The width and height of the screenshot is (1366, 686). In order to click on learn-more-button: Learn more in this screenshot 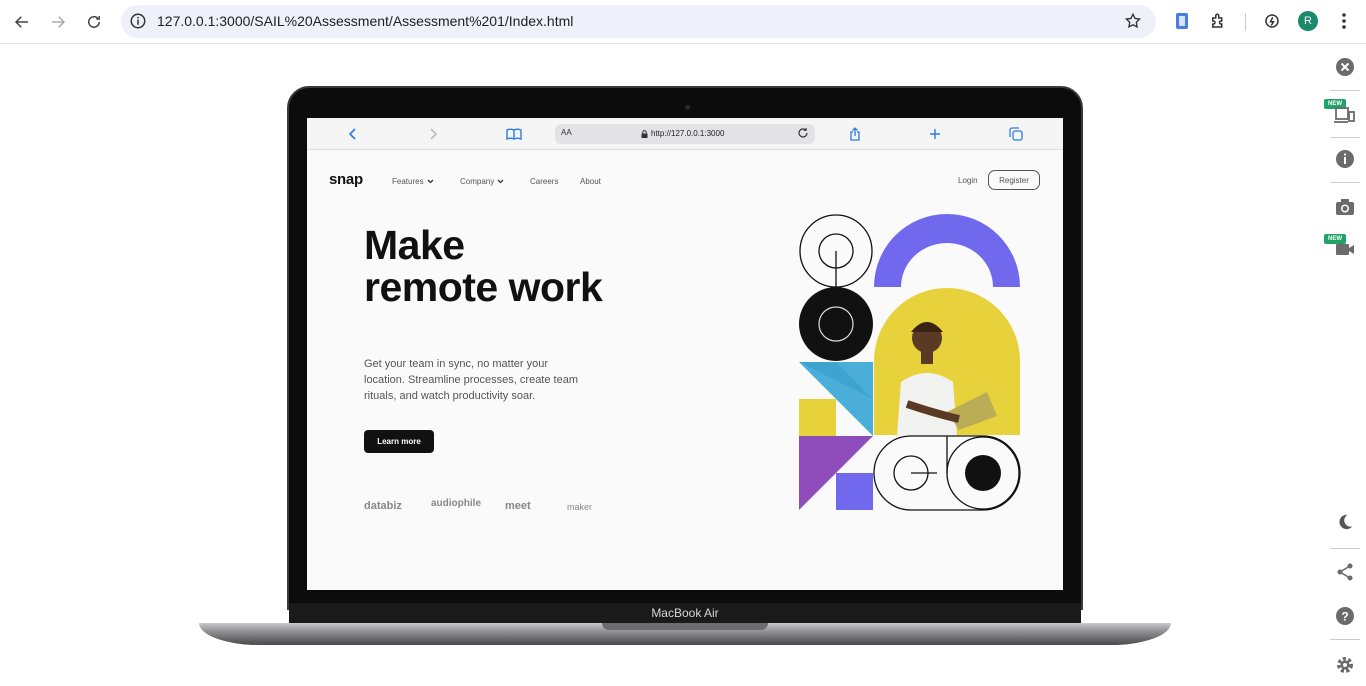, I will do `click(399, 441)`.